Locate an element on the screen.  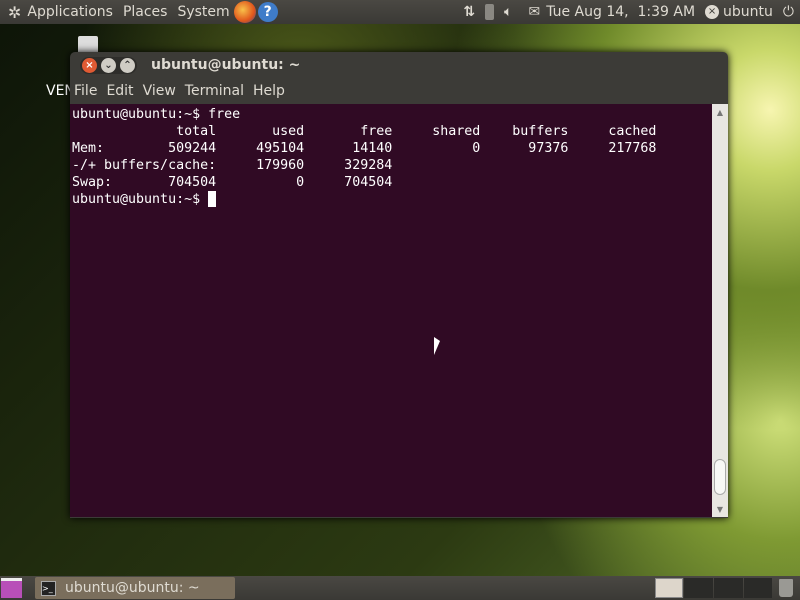
terminal-icon: >_ is located at coordinates (48, 588).